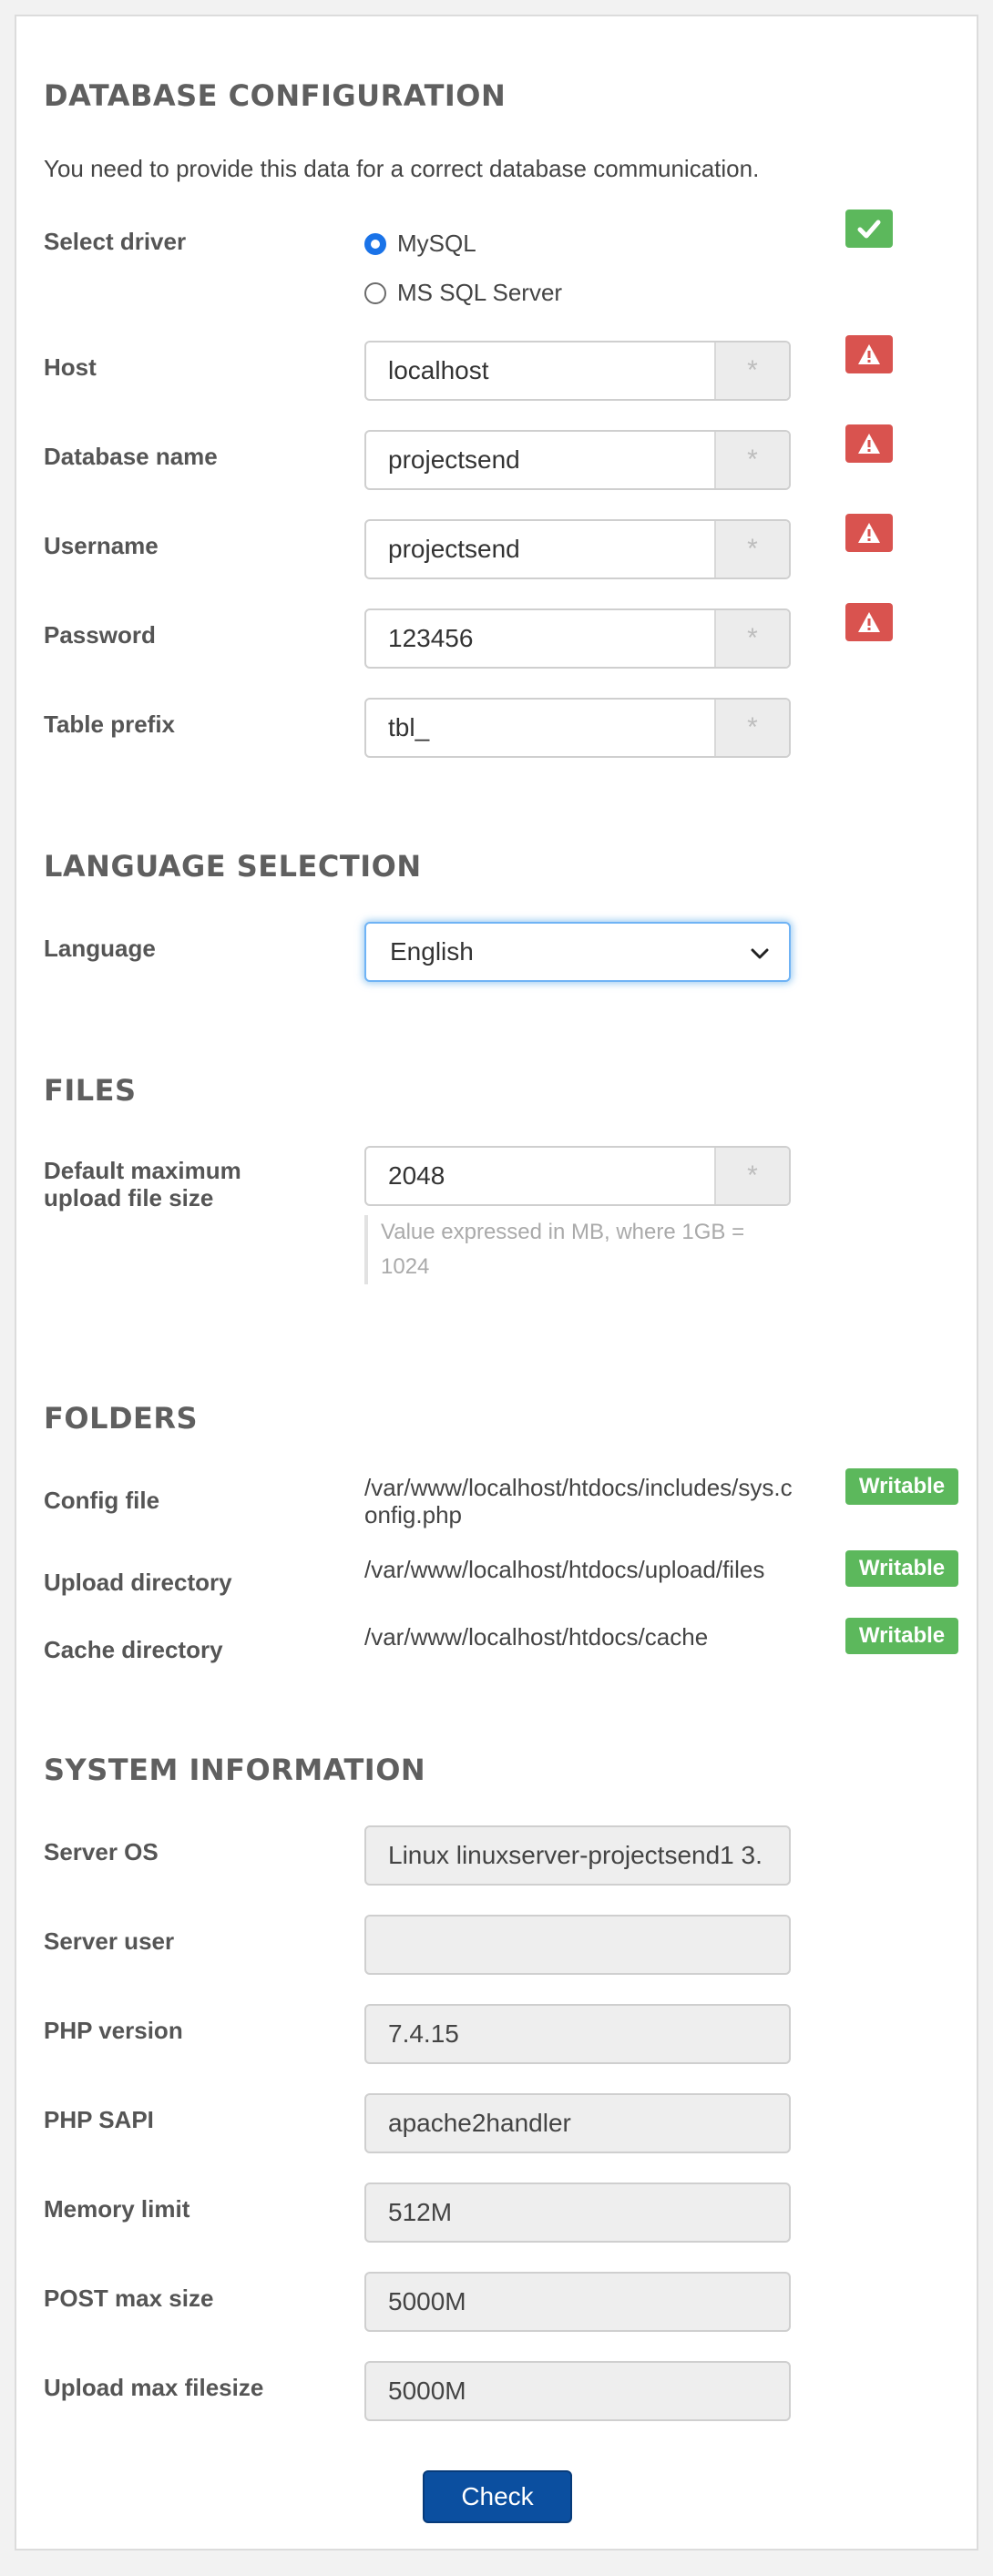 This screenshot has height=2576, width=993. Describe the element at coordinates (436, 244) in the screenshot. I see `driver-option-label: MySQL` at that location.